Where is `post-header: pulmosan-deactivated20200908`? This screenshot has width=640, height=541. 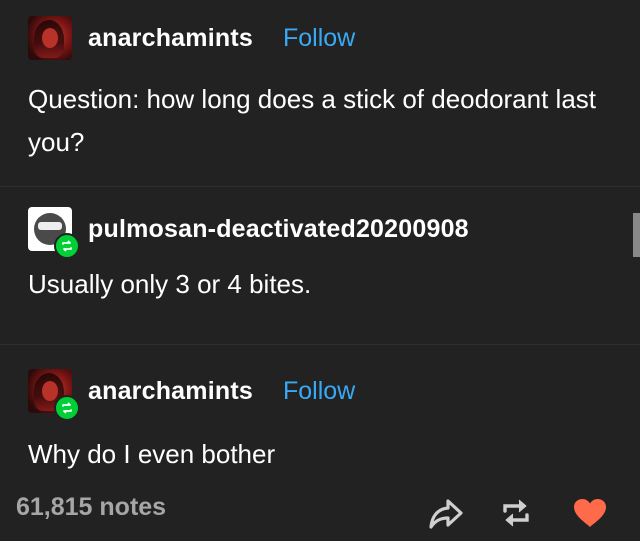 post-header: pulmosan-deactivated20200908 is located at coordinates (248, 233).